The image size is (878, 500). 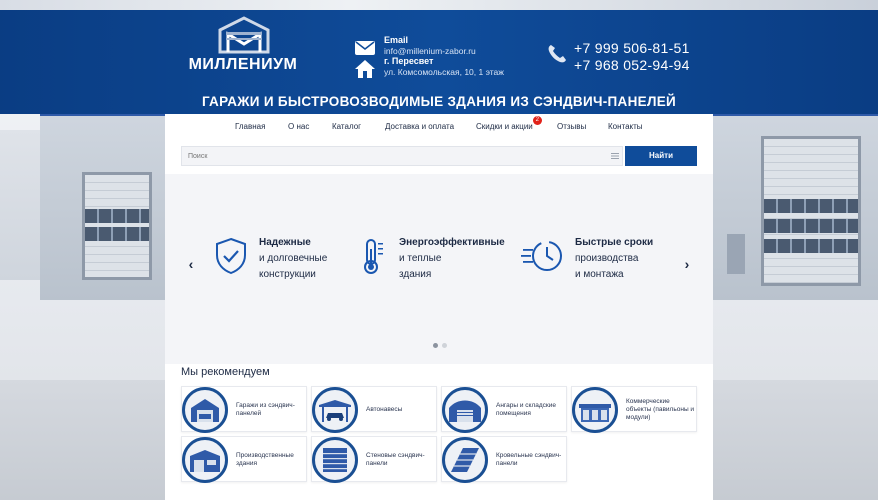 What do you see at coordinates (384, 409) in the screenshot?
I see `card-carports-label: Автонавесы` at bounding box center [384, 409].